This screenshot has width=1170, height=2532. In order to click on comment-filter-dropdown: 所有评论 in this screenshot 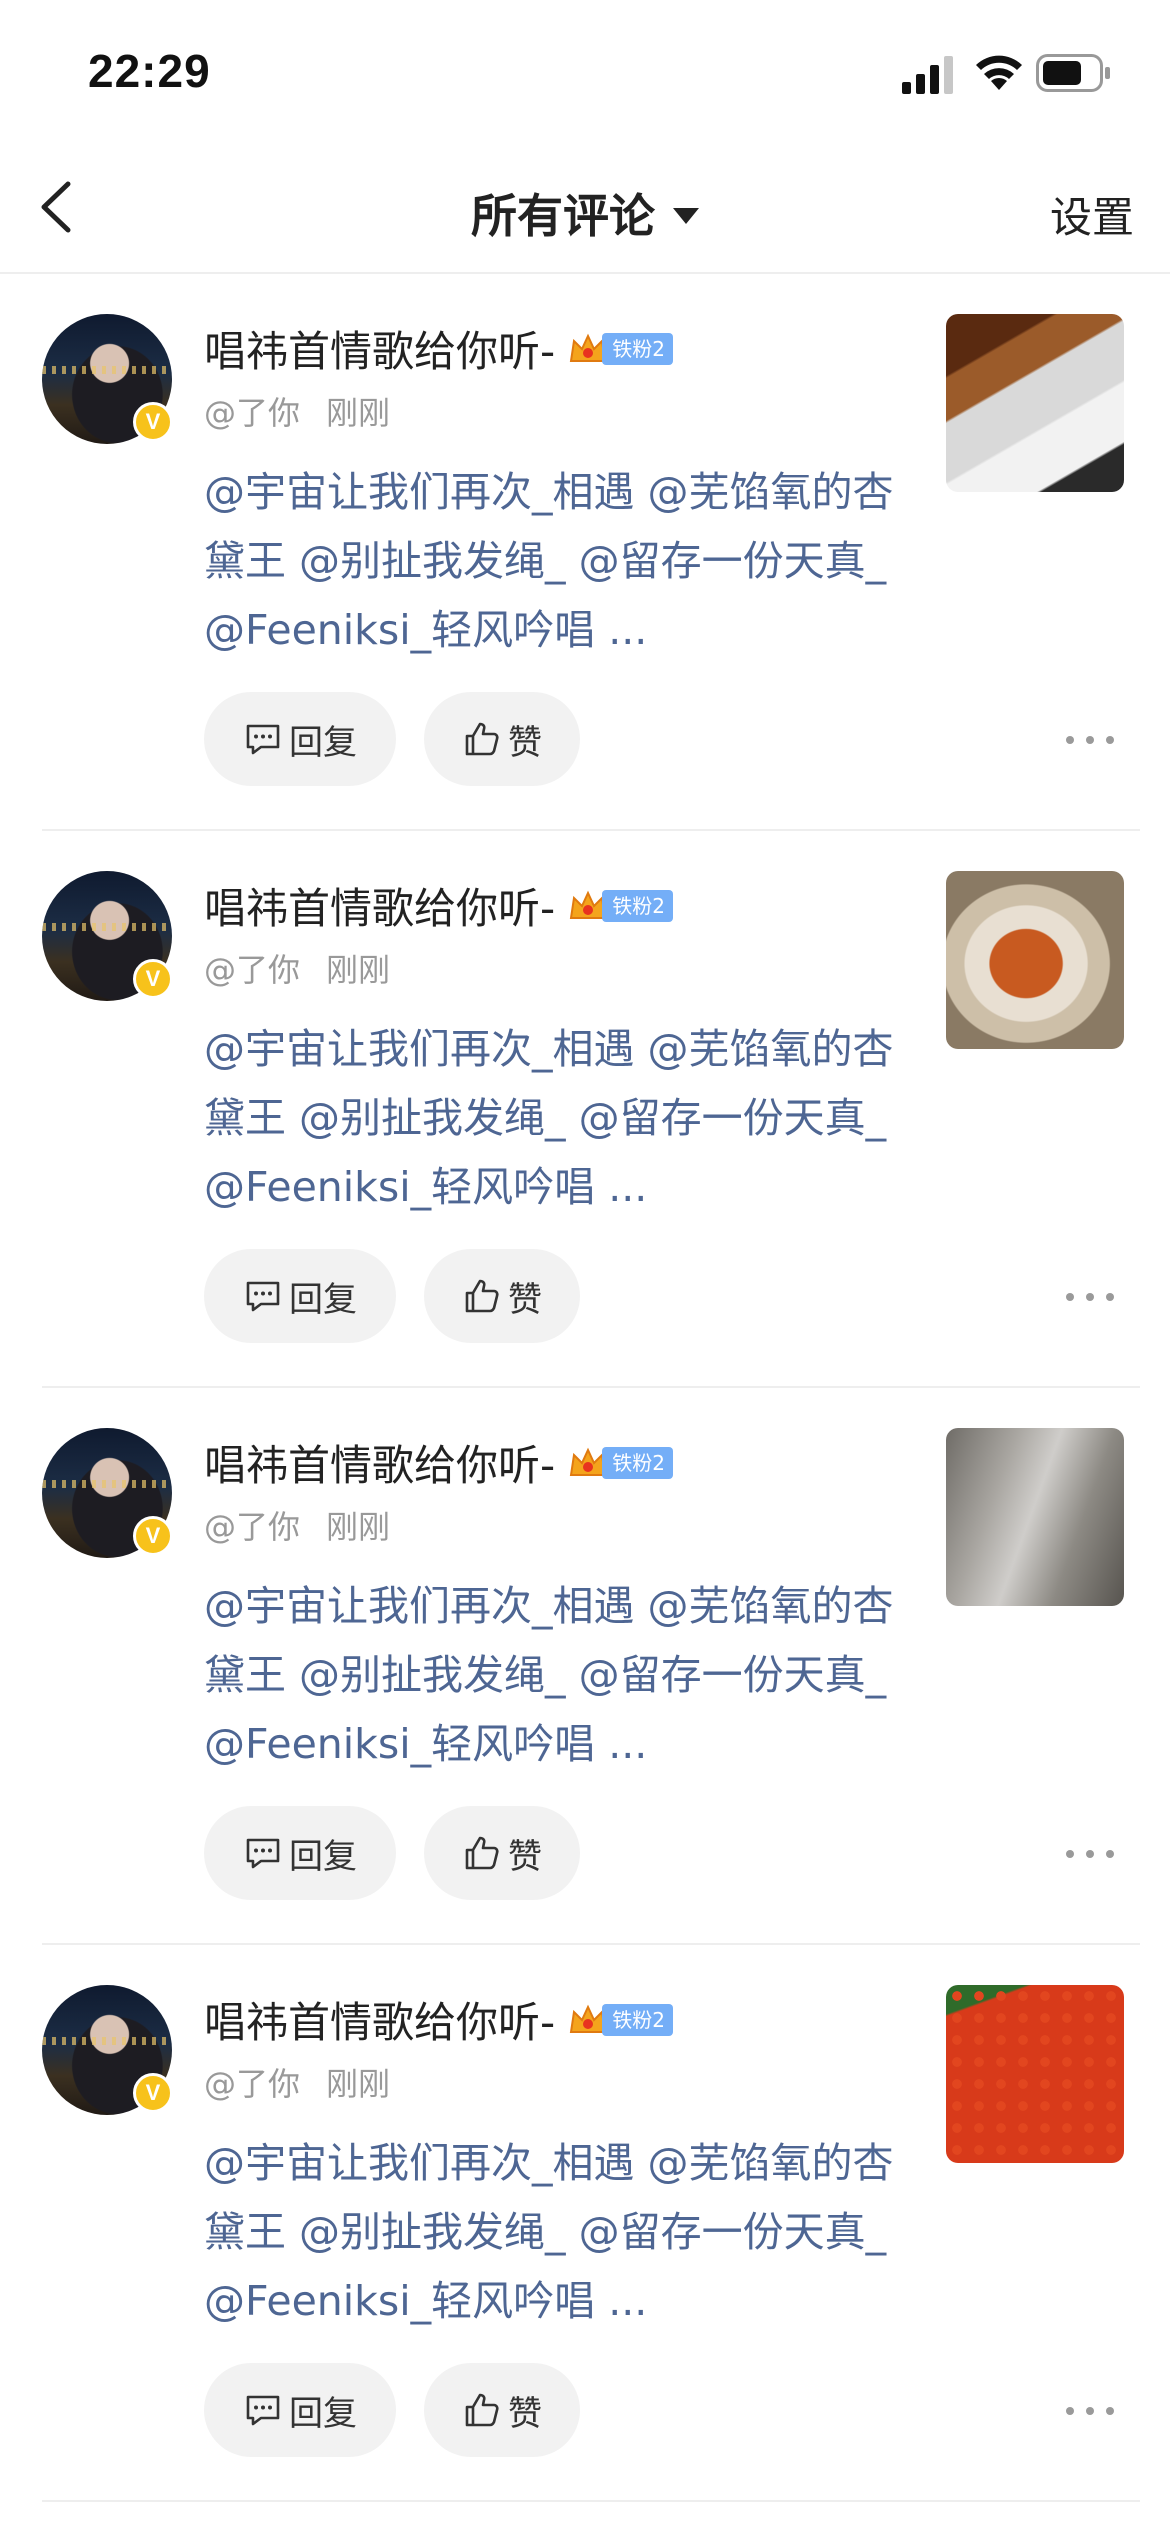, I will do `click(585, 213)`.